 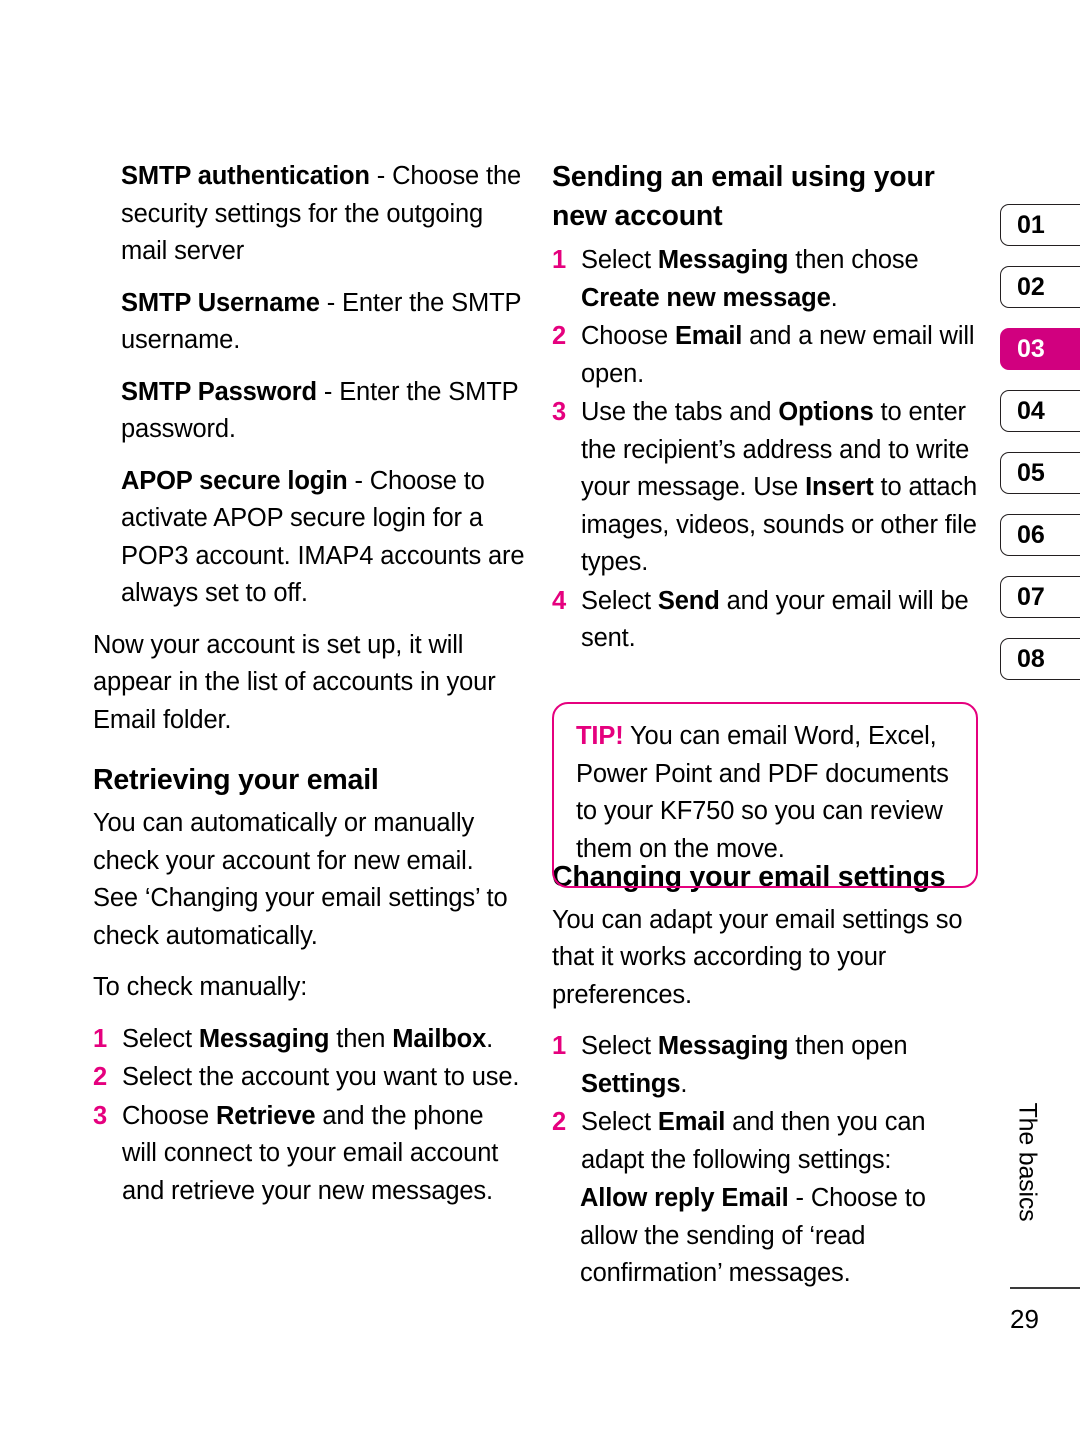 I want to click on heading-sending-an-email: Sending an email using your new account, so click(x=743, y=196).